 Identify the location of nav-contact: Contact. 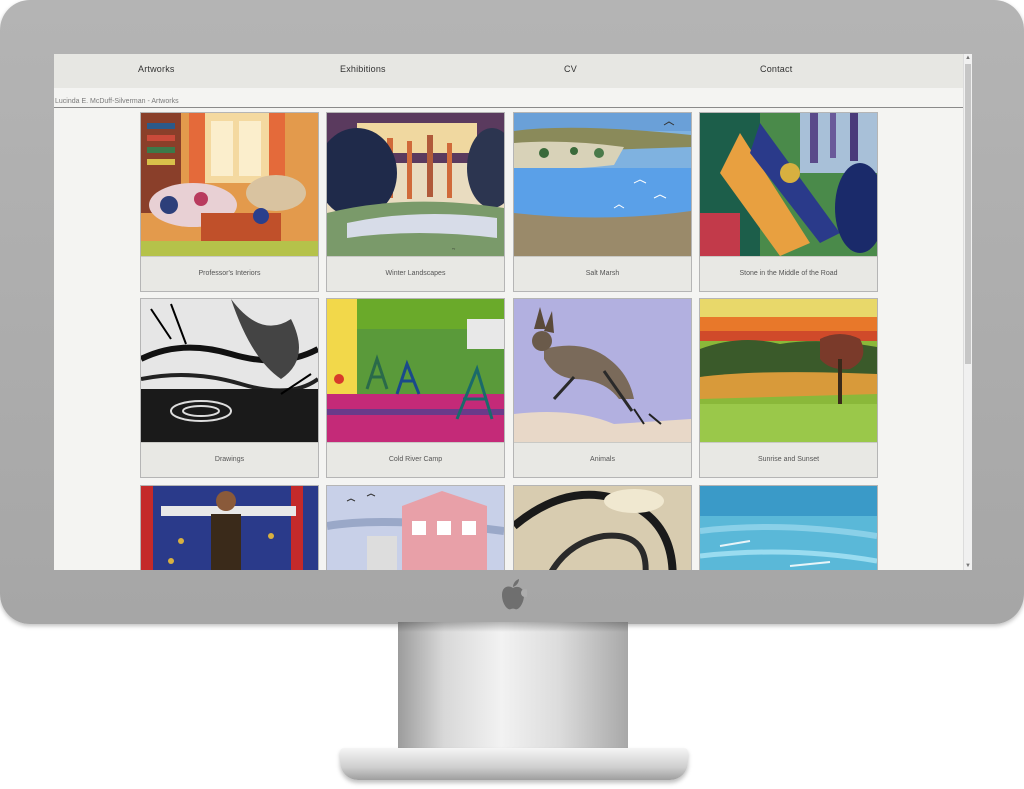
(776, 69).